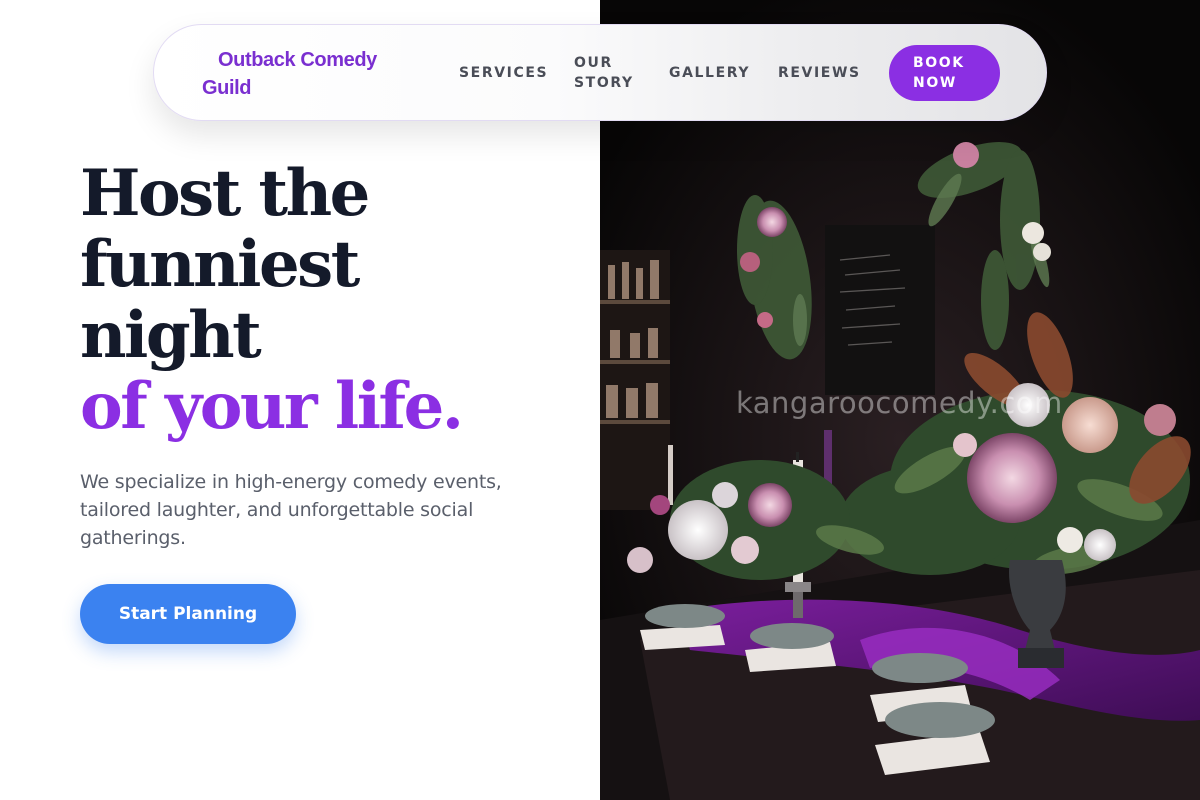 This screenshot has width=1200, height=800. I want to click on hero-headline: Host the funniest night of your life., so click(330, 300).